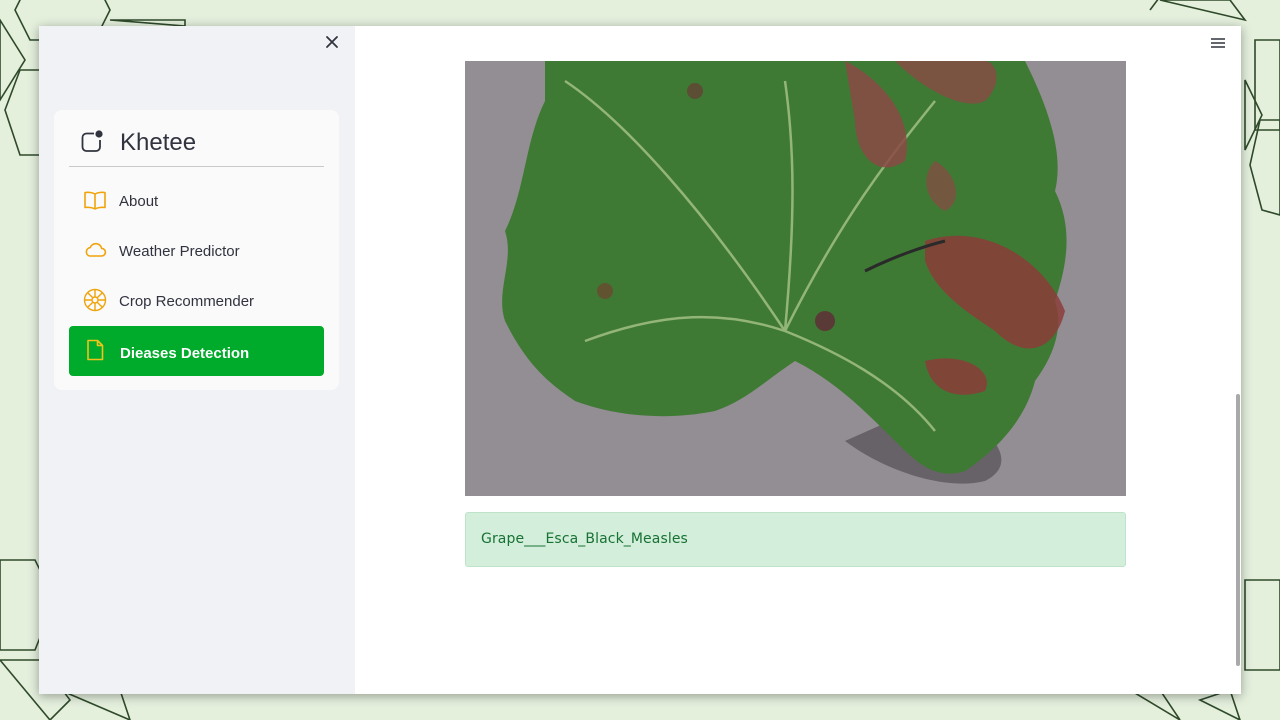 This screenshot has width=1280, height=720. What do you see at coordinates (95, 350) in the screenshot?
I see `file-icon` at bounding box center [95, 350].